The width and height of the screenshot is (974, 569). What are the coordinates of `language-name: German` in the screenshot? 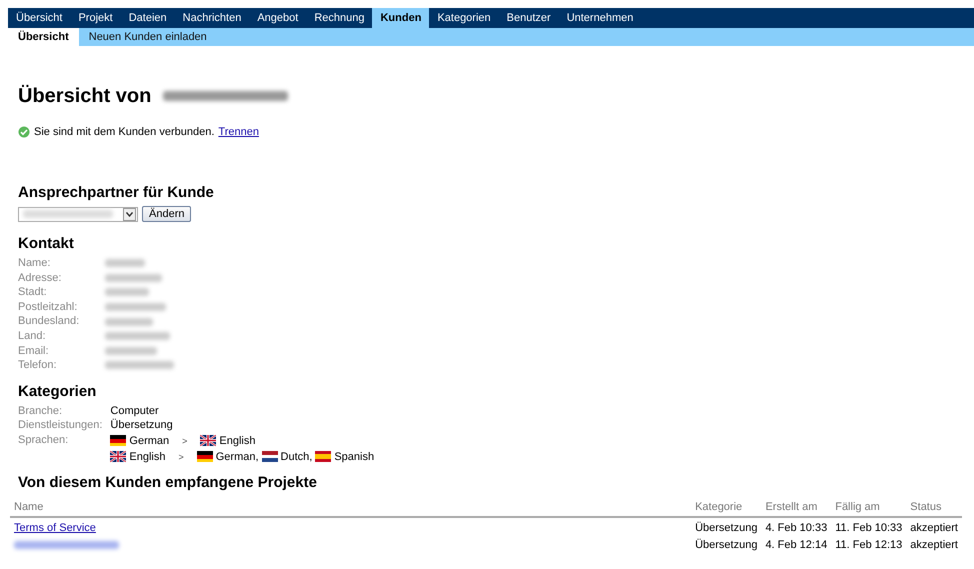 It's located at (149, 441).